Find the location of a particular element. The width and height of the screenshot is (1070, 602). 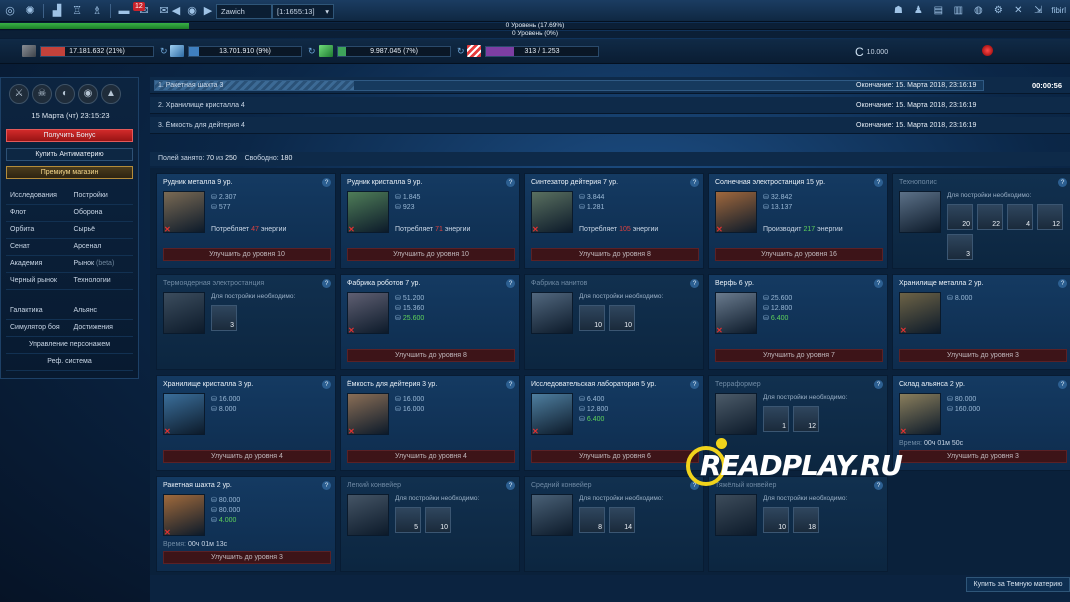

settings-icon: ⚙ is located at coordinates (998, 11).